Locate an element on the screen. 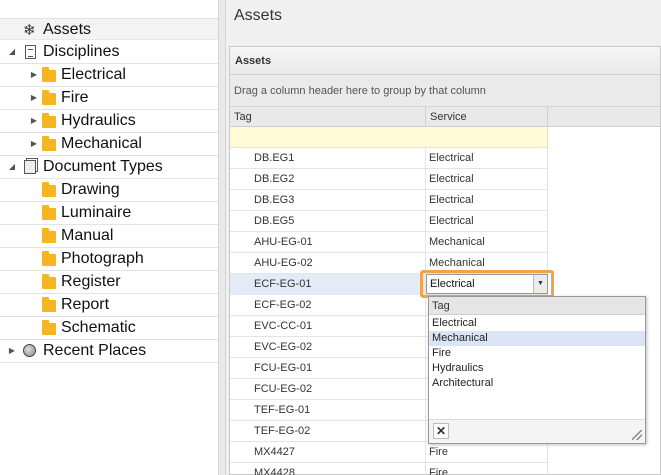  table-row: DB.EG1 Electrical is located at coordinates (389, 158).